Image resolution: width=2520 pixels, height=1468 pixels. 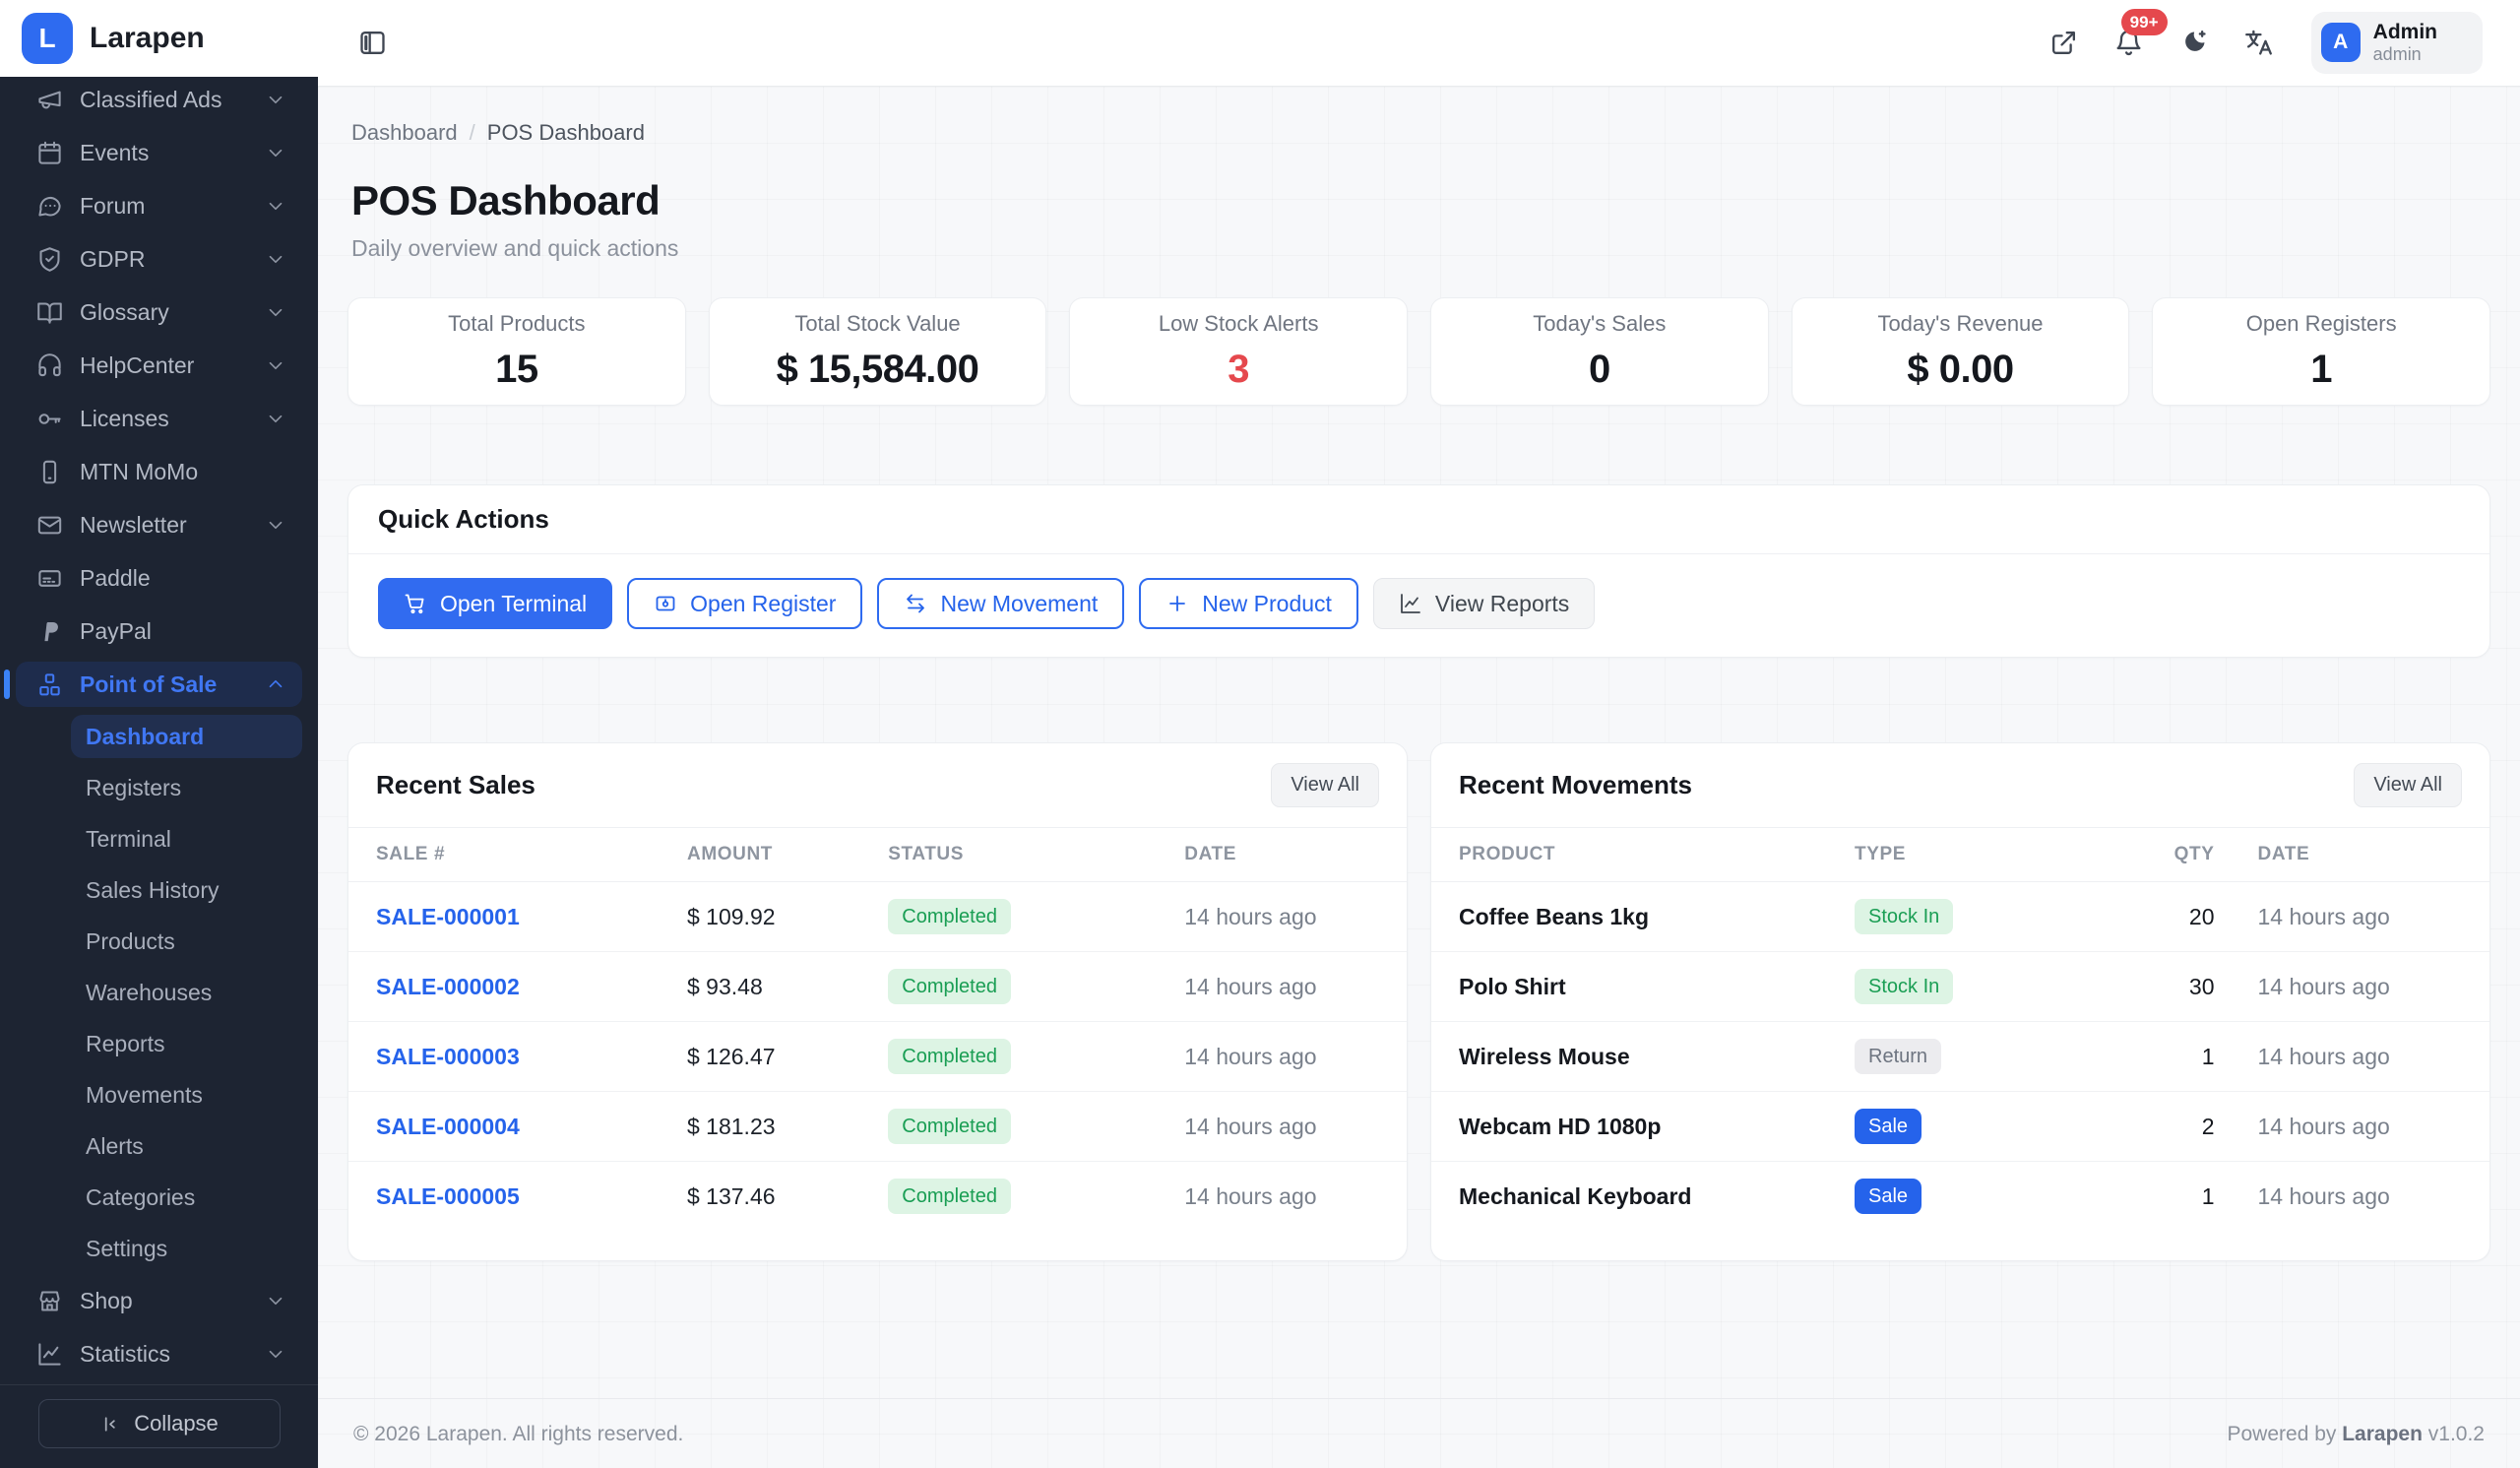 What do you see at coordinates (1418, 133) in the screenshot?
I see `breadcrumb: Dashboard / POS Dashboard` at bounding box center [1418, 133].